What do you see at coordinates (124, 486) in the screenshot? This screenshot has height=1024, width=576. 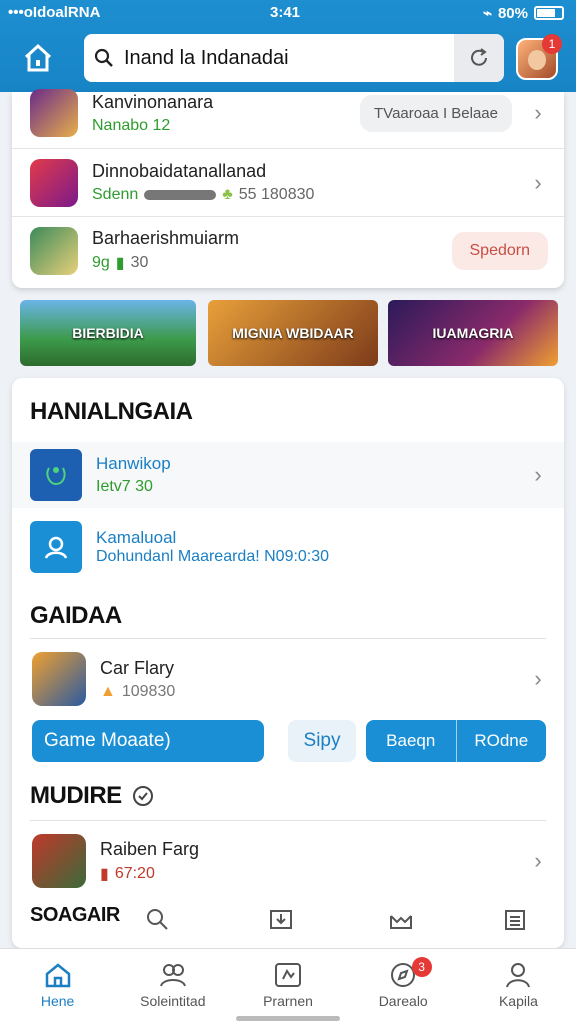 I see `item-subtitle: Ietv7 30` at bounding box center [124, 486].